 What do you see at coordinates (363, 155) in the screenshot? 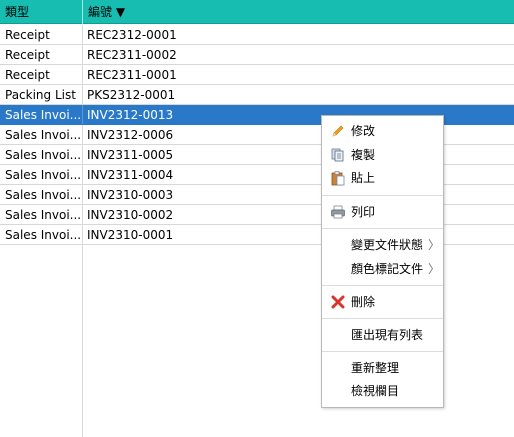
I see `menu-item-label: 複製` at bounding box center [363, 155].